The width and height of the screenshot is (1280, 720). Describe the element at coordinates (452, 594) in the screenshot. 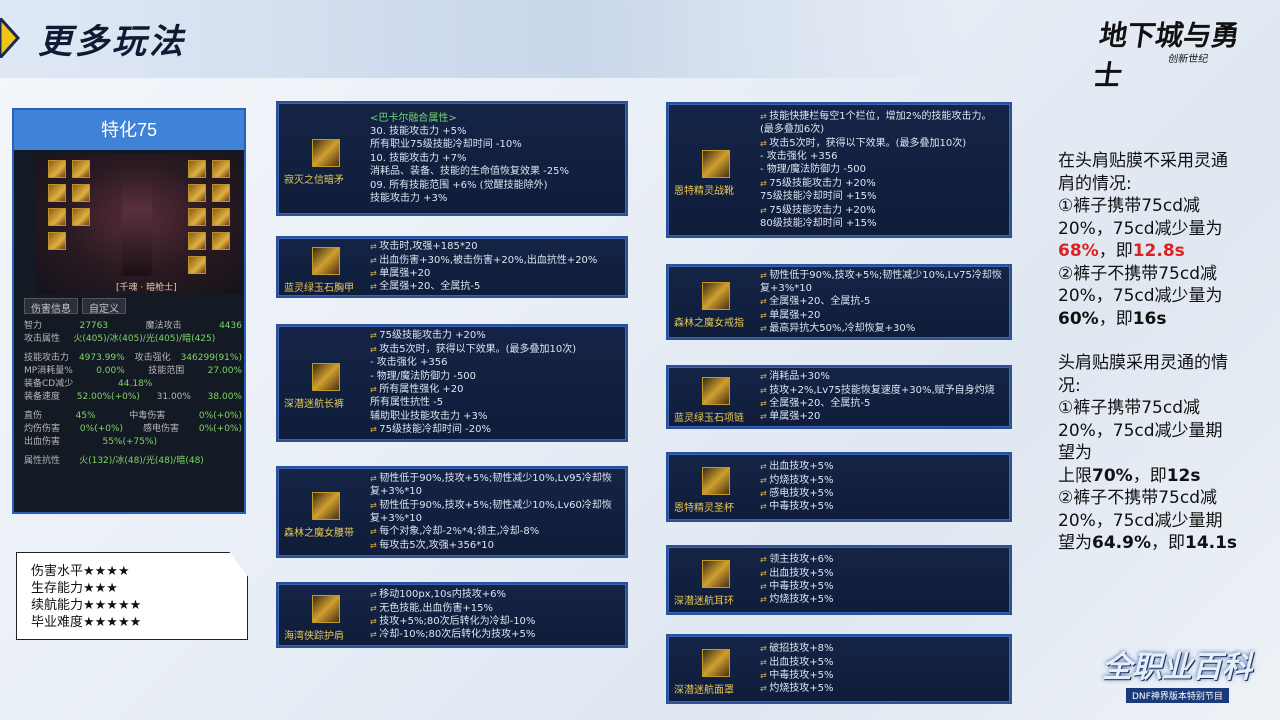

I see `item-effect-line: 移动100px,10s内技攻+6%` at that location.